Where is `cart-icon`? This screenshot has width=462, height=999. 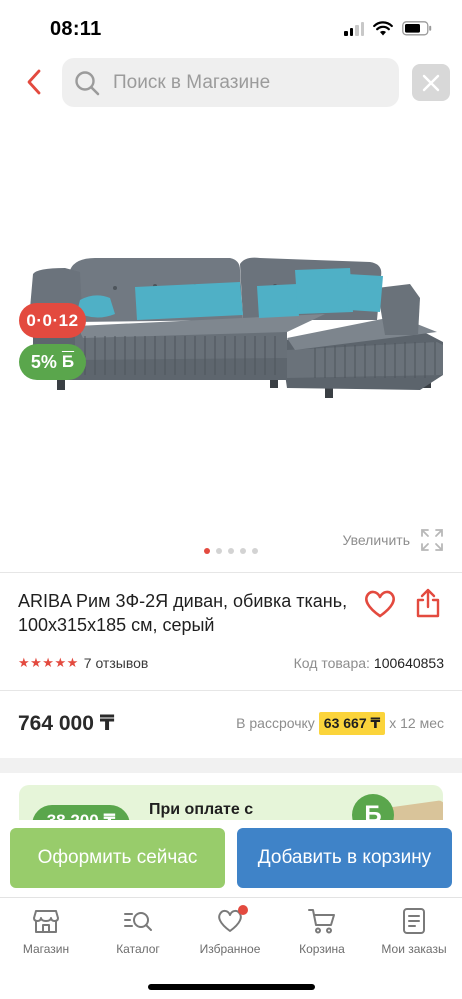
cart-icon is located at coordinates (322, 921).